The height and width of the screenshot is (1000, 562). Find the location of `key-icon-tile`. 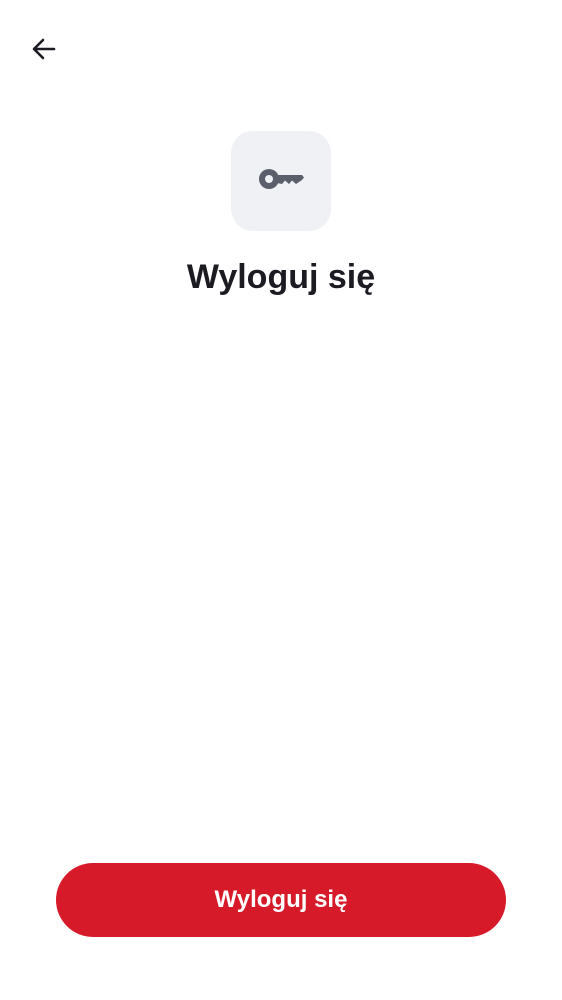

key-icon-tile is located at coordinates (281, 181).